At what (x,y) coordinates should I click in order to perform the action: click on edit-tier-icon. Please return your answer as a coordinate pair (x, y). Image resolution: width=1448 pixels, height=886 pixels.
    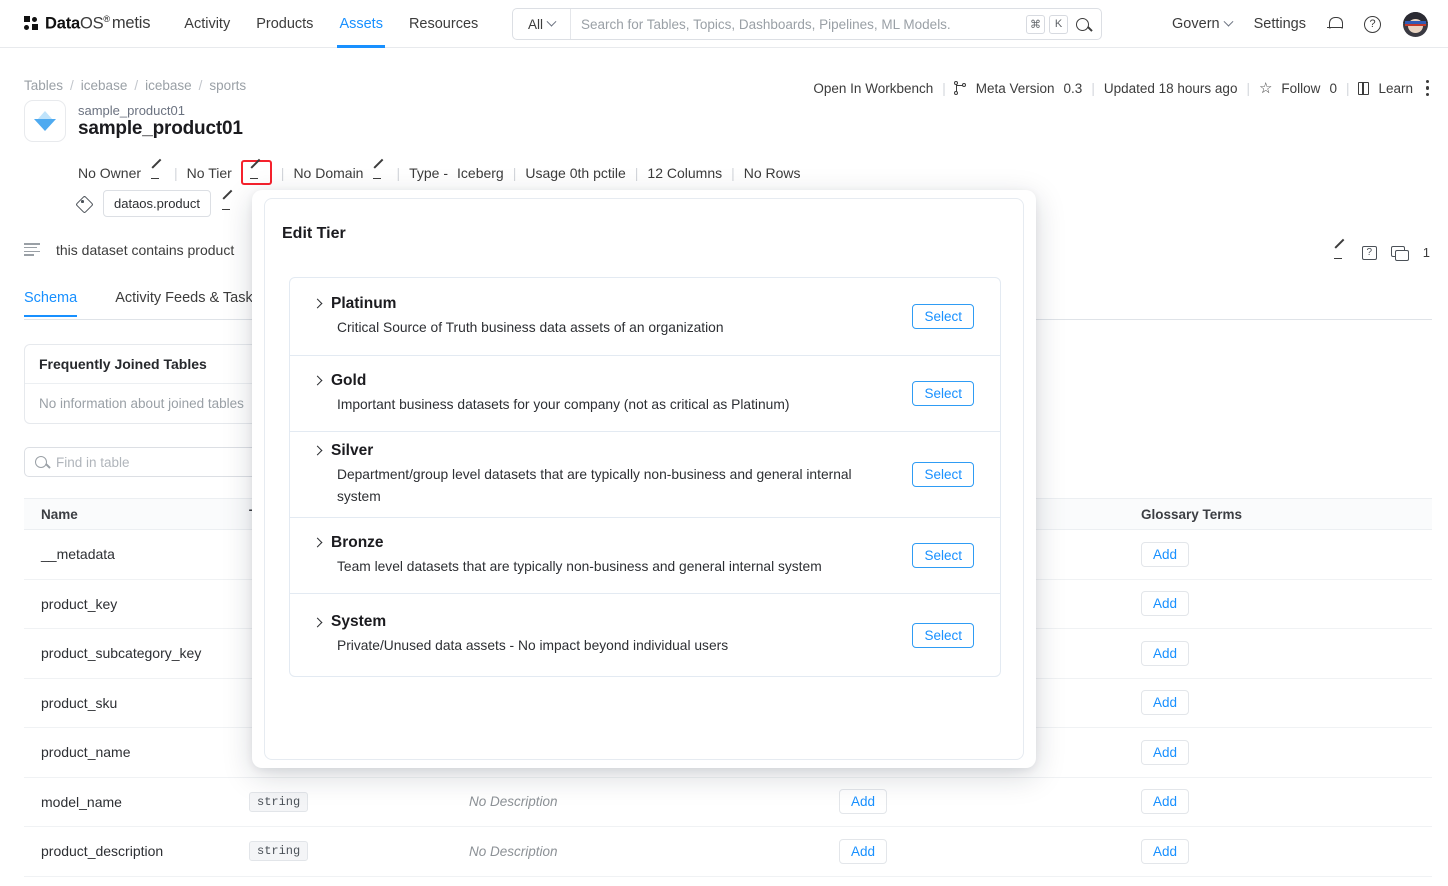
    Looking at the image, I should click on (256, 172).